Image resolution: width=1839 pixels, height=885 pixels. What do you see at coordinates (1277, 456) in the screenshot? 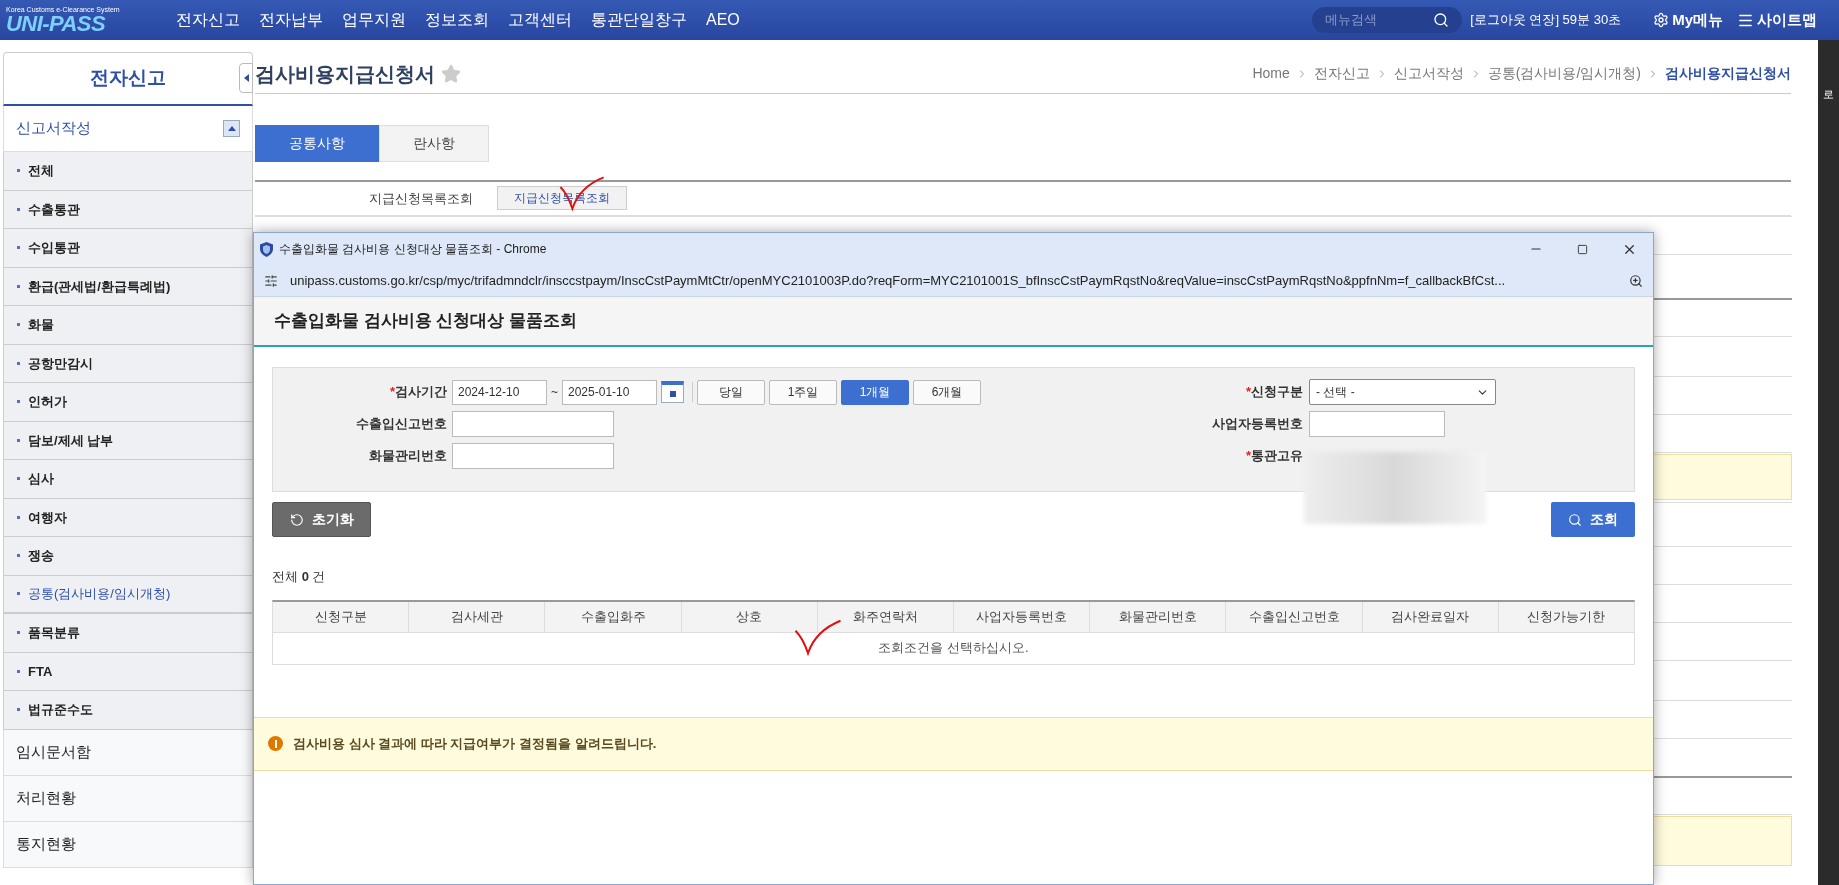
I see `field-label: 통관고유` at bounding box center [1277, 456].